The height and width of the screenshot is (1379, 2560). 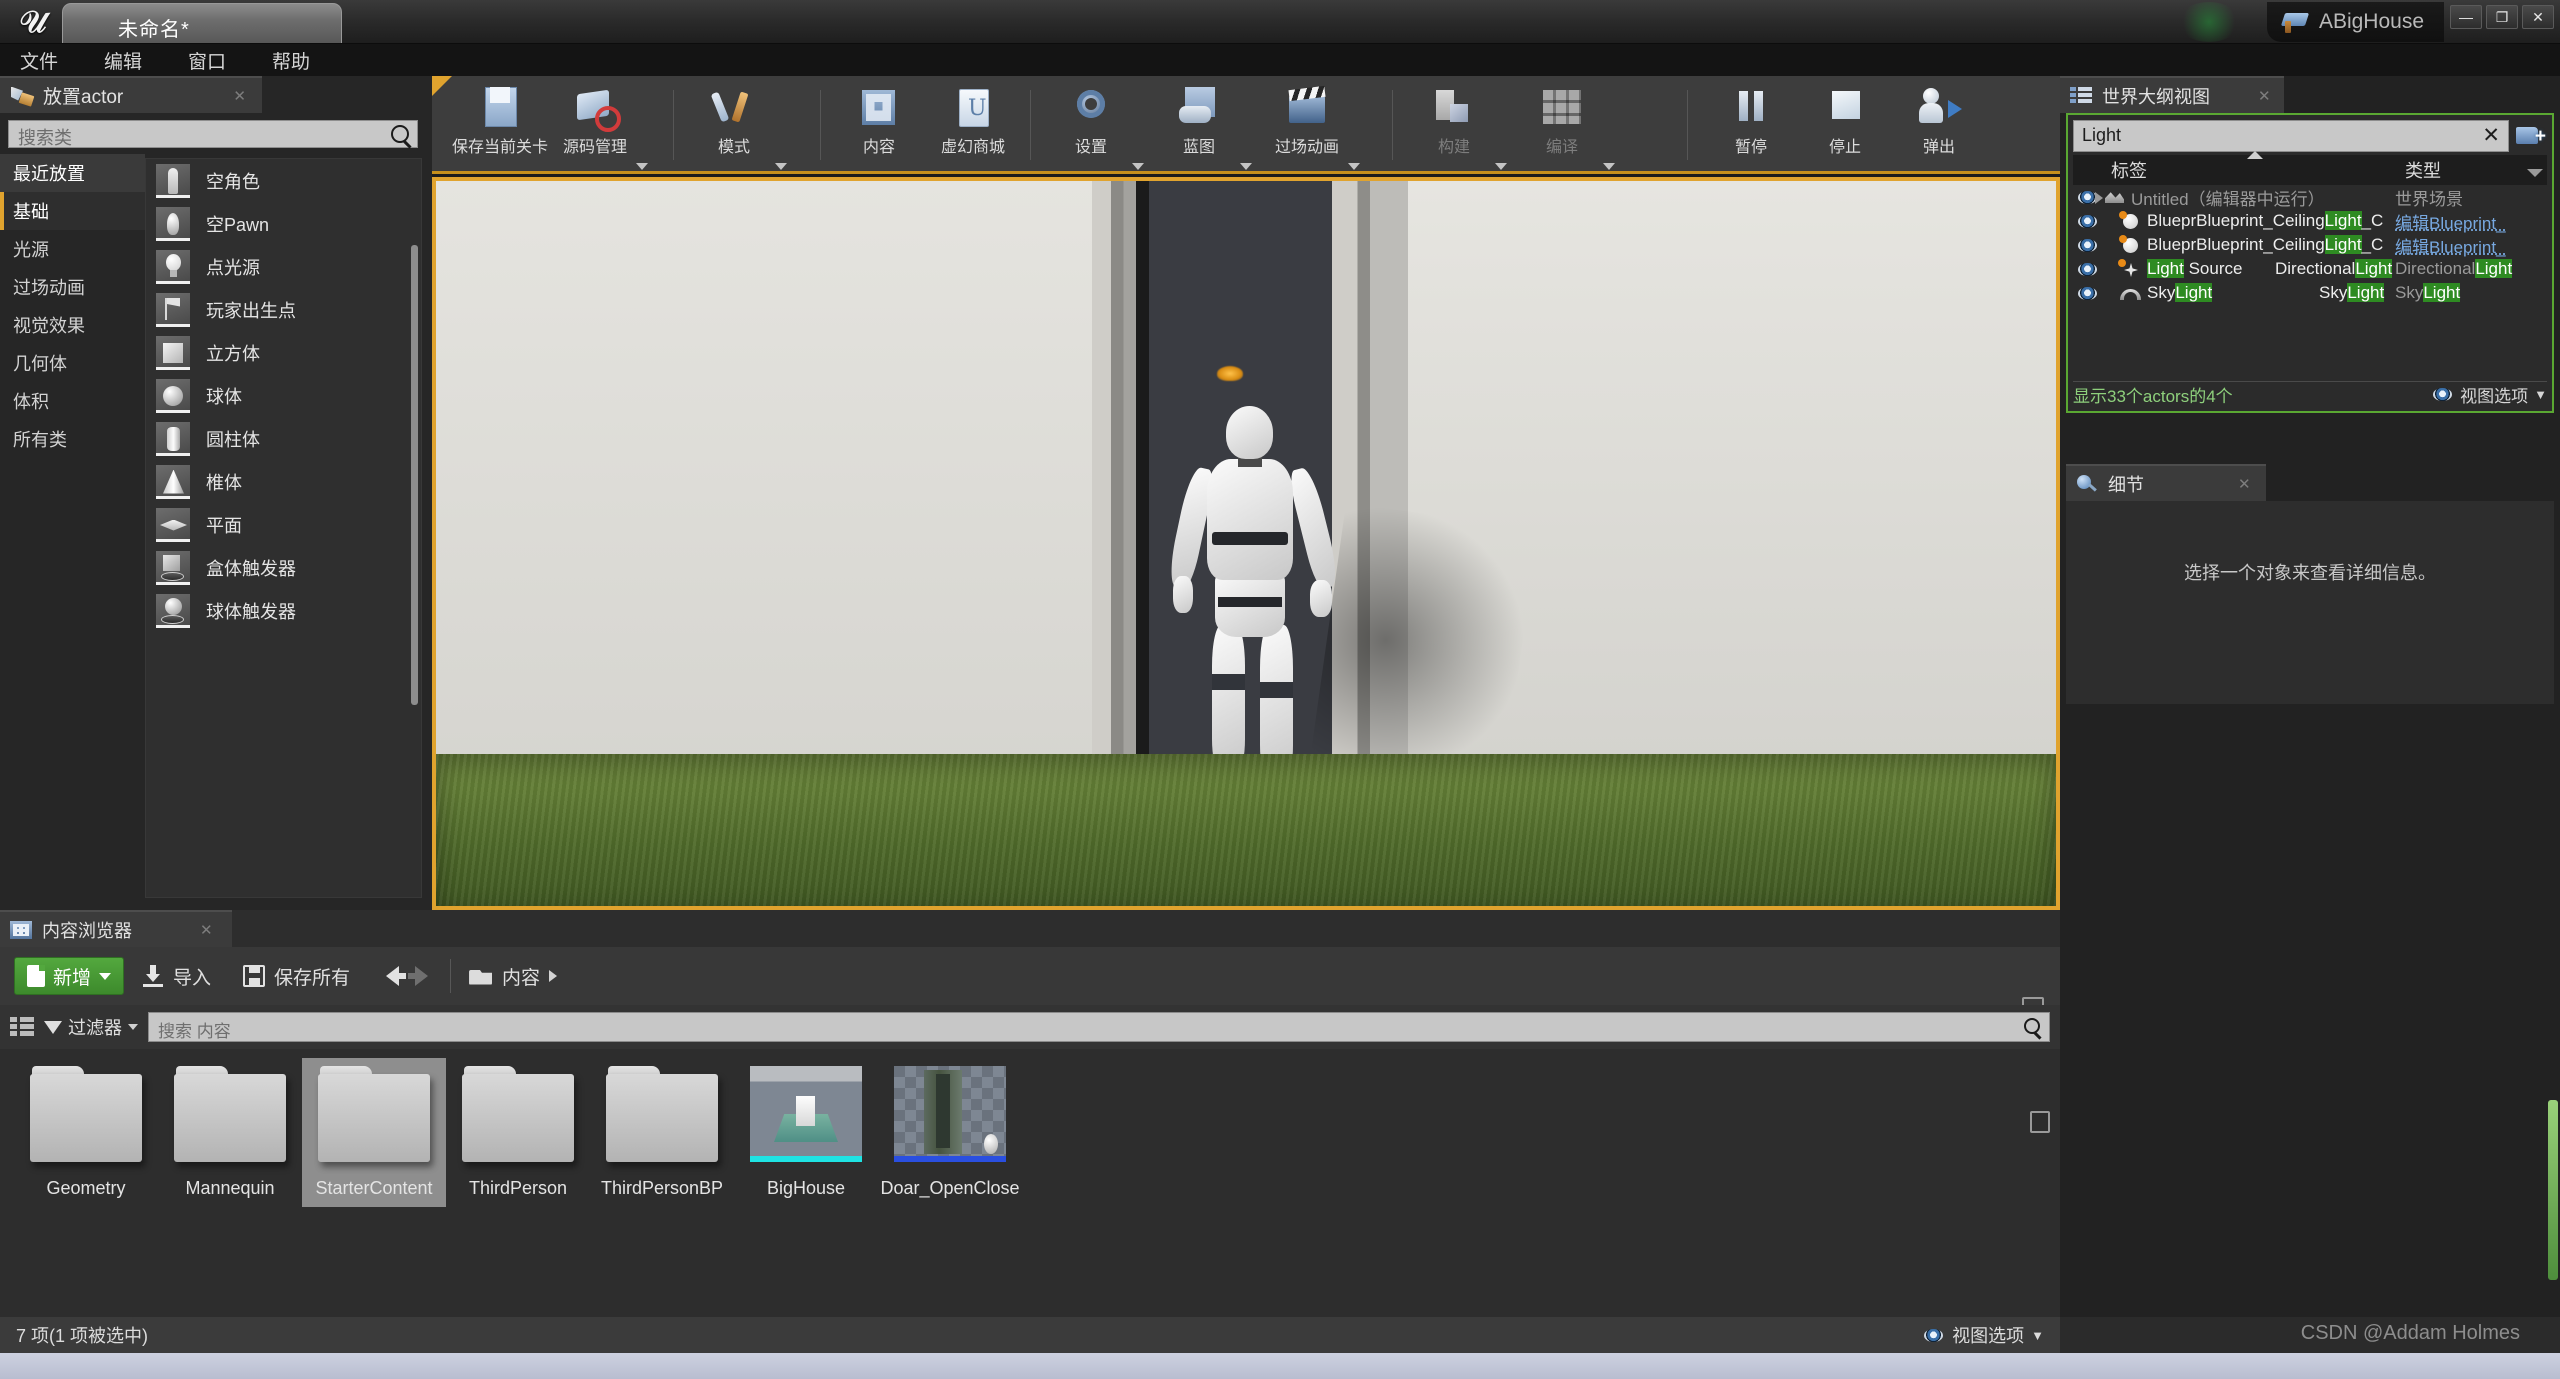 I want to click on details-empty-message: 选择一个对象来查看详细信息。, so click(x=2310, y=573).